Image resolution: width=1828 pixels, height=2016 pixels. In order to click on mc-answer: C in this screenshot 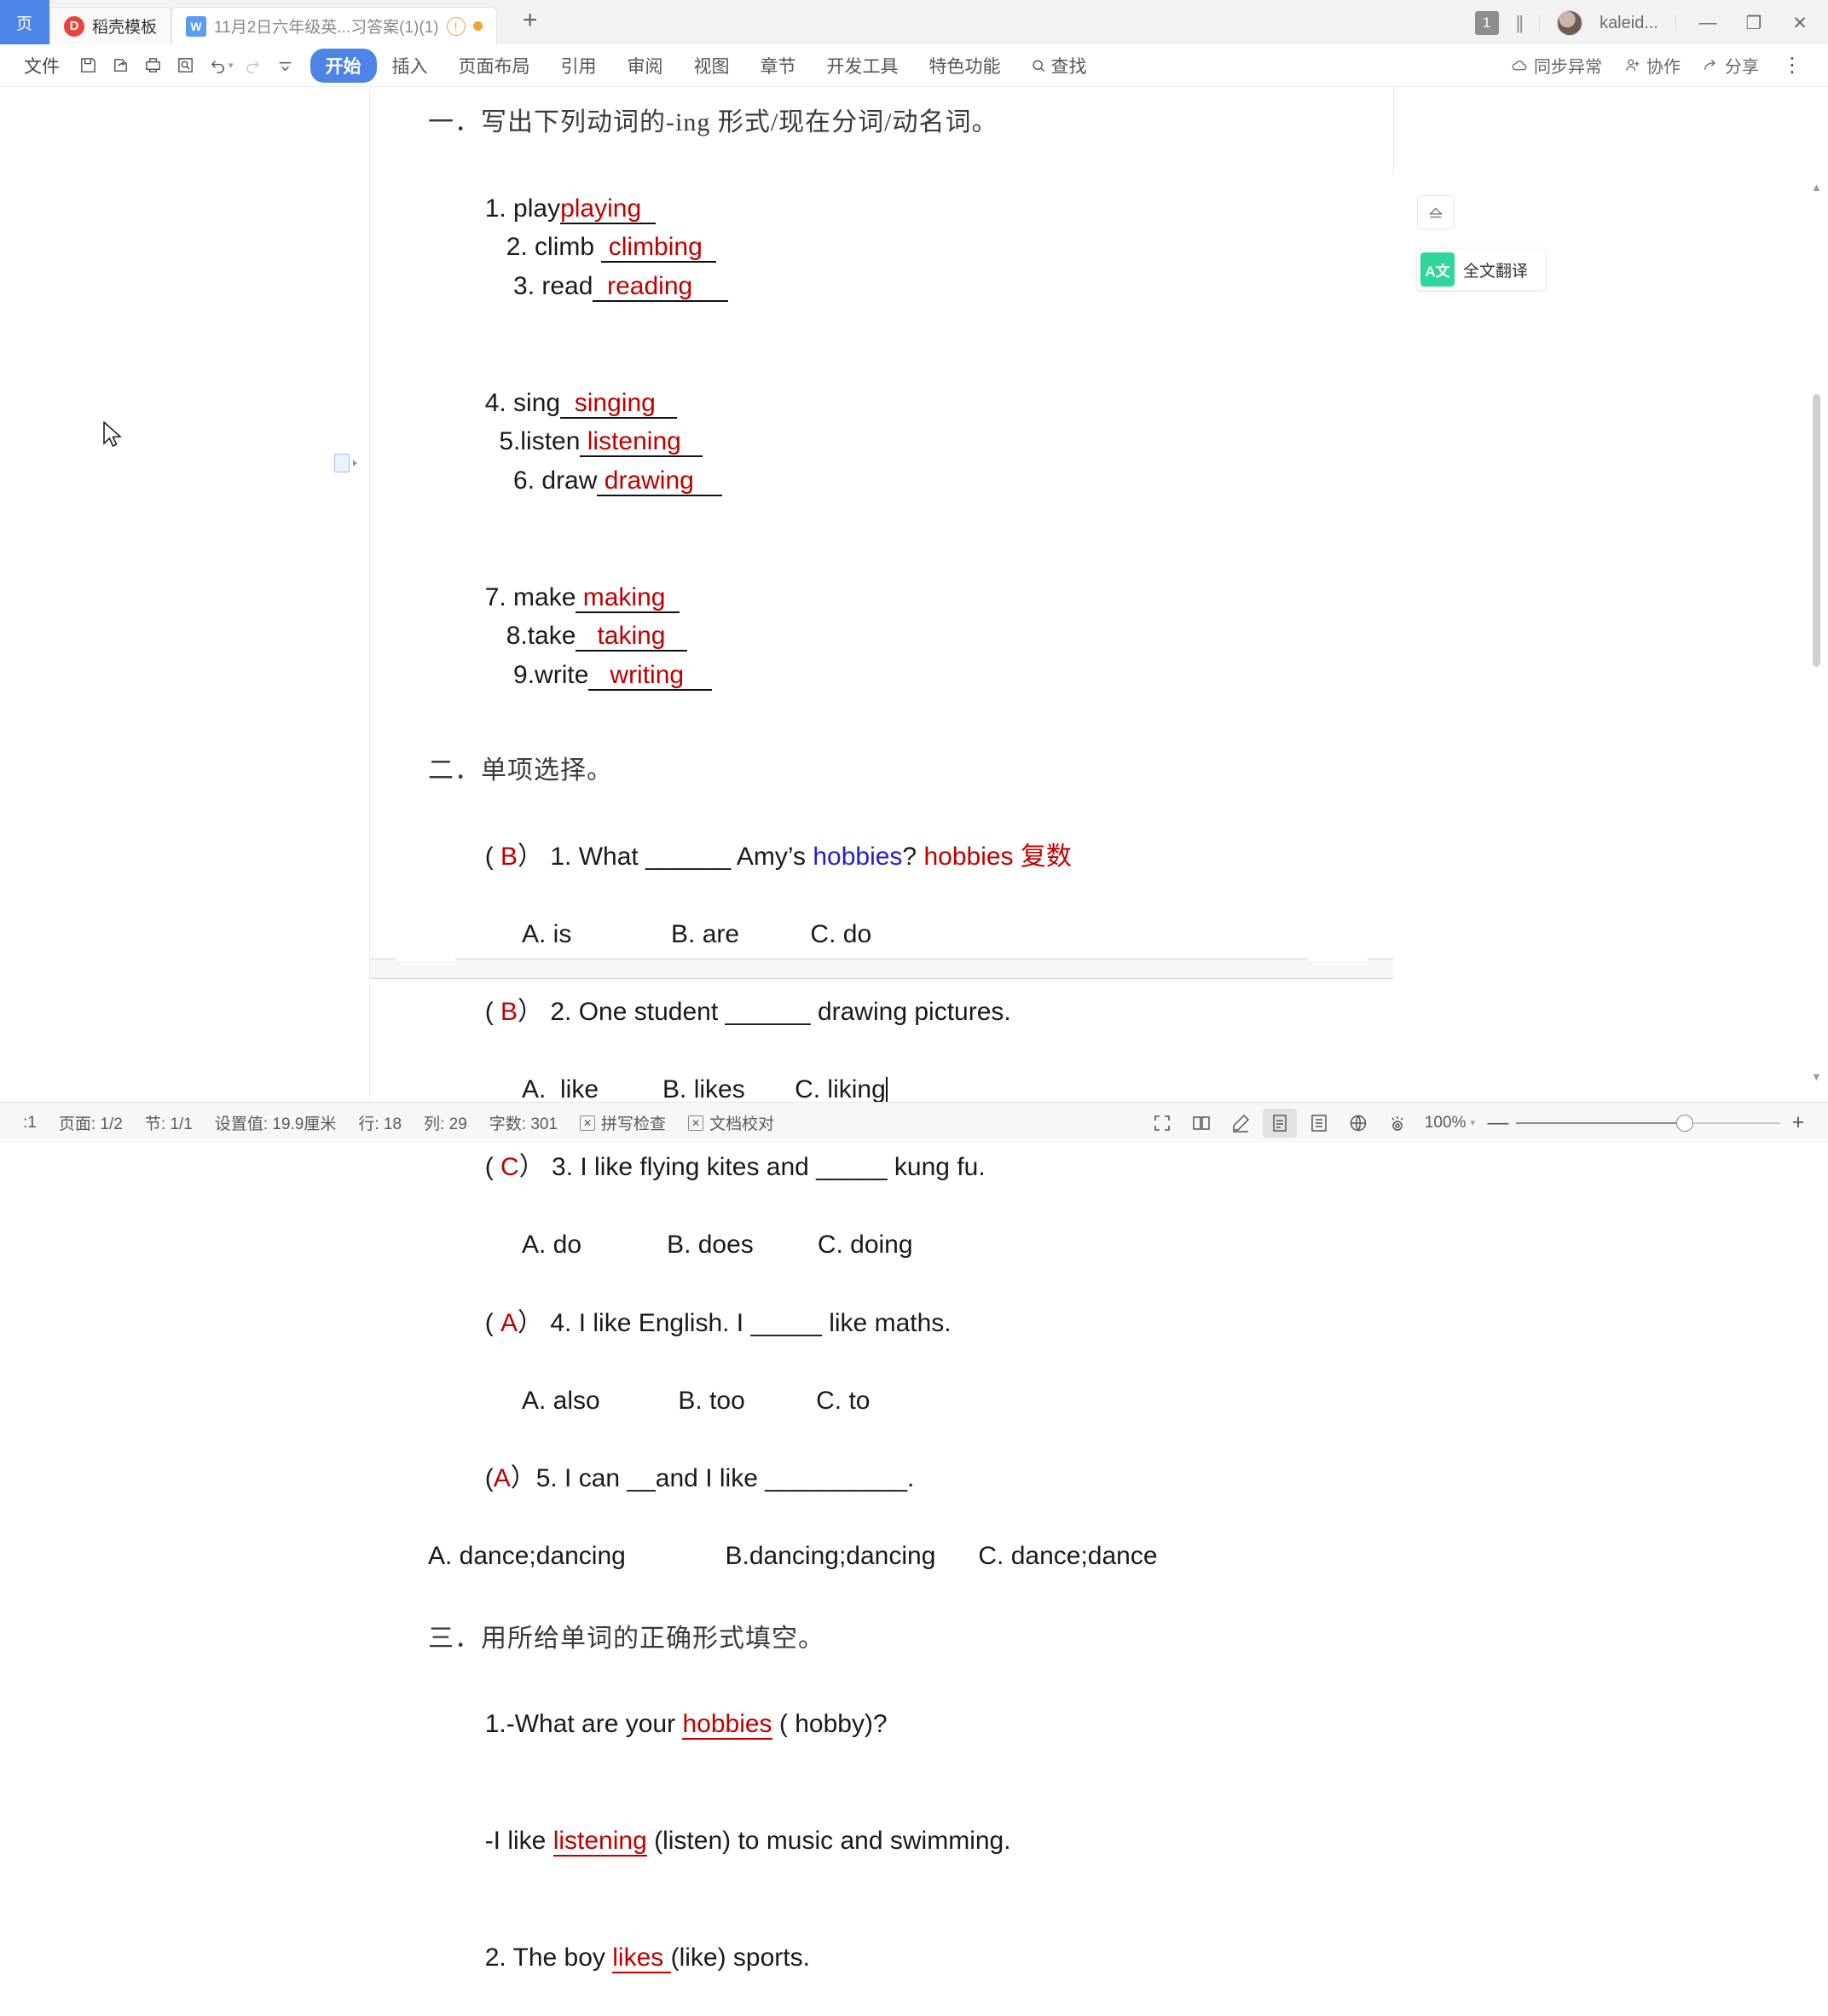, I will do `click(510, 1167)`.